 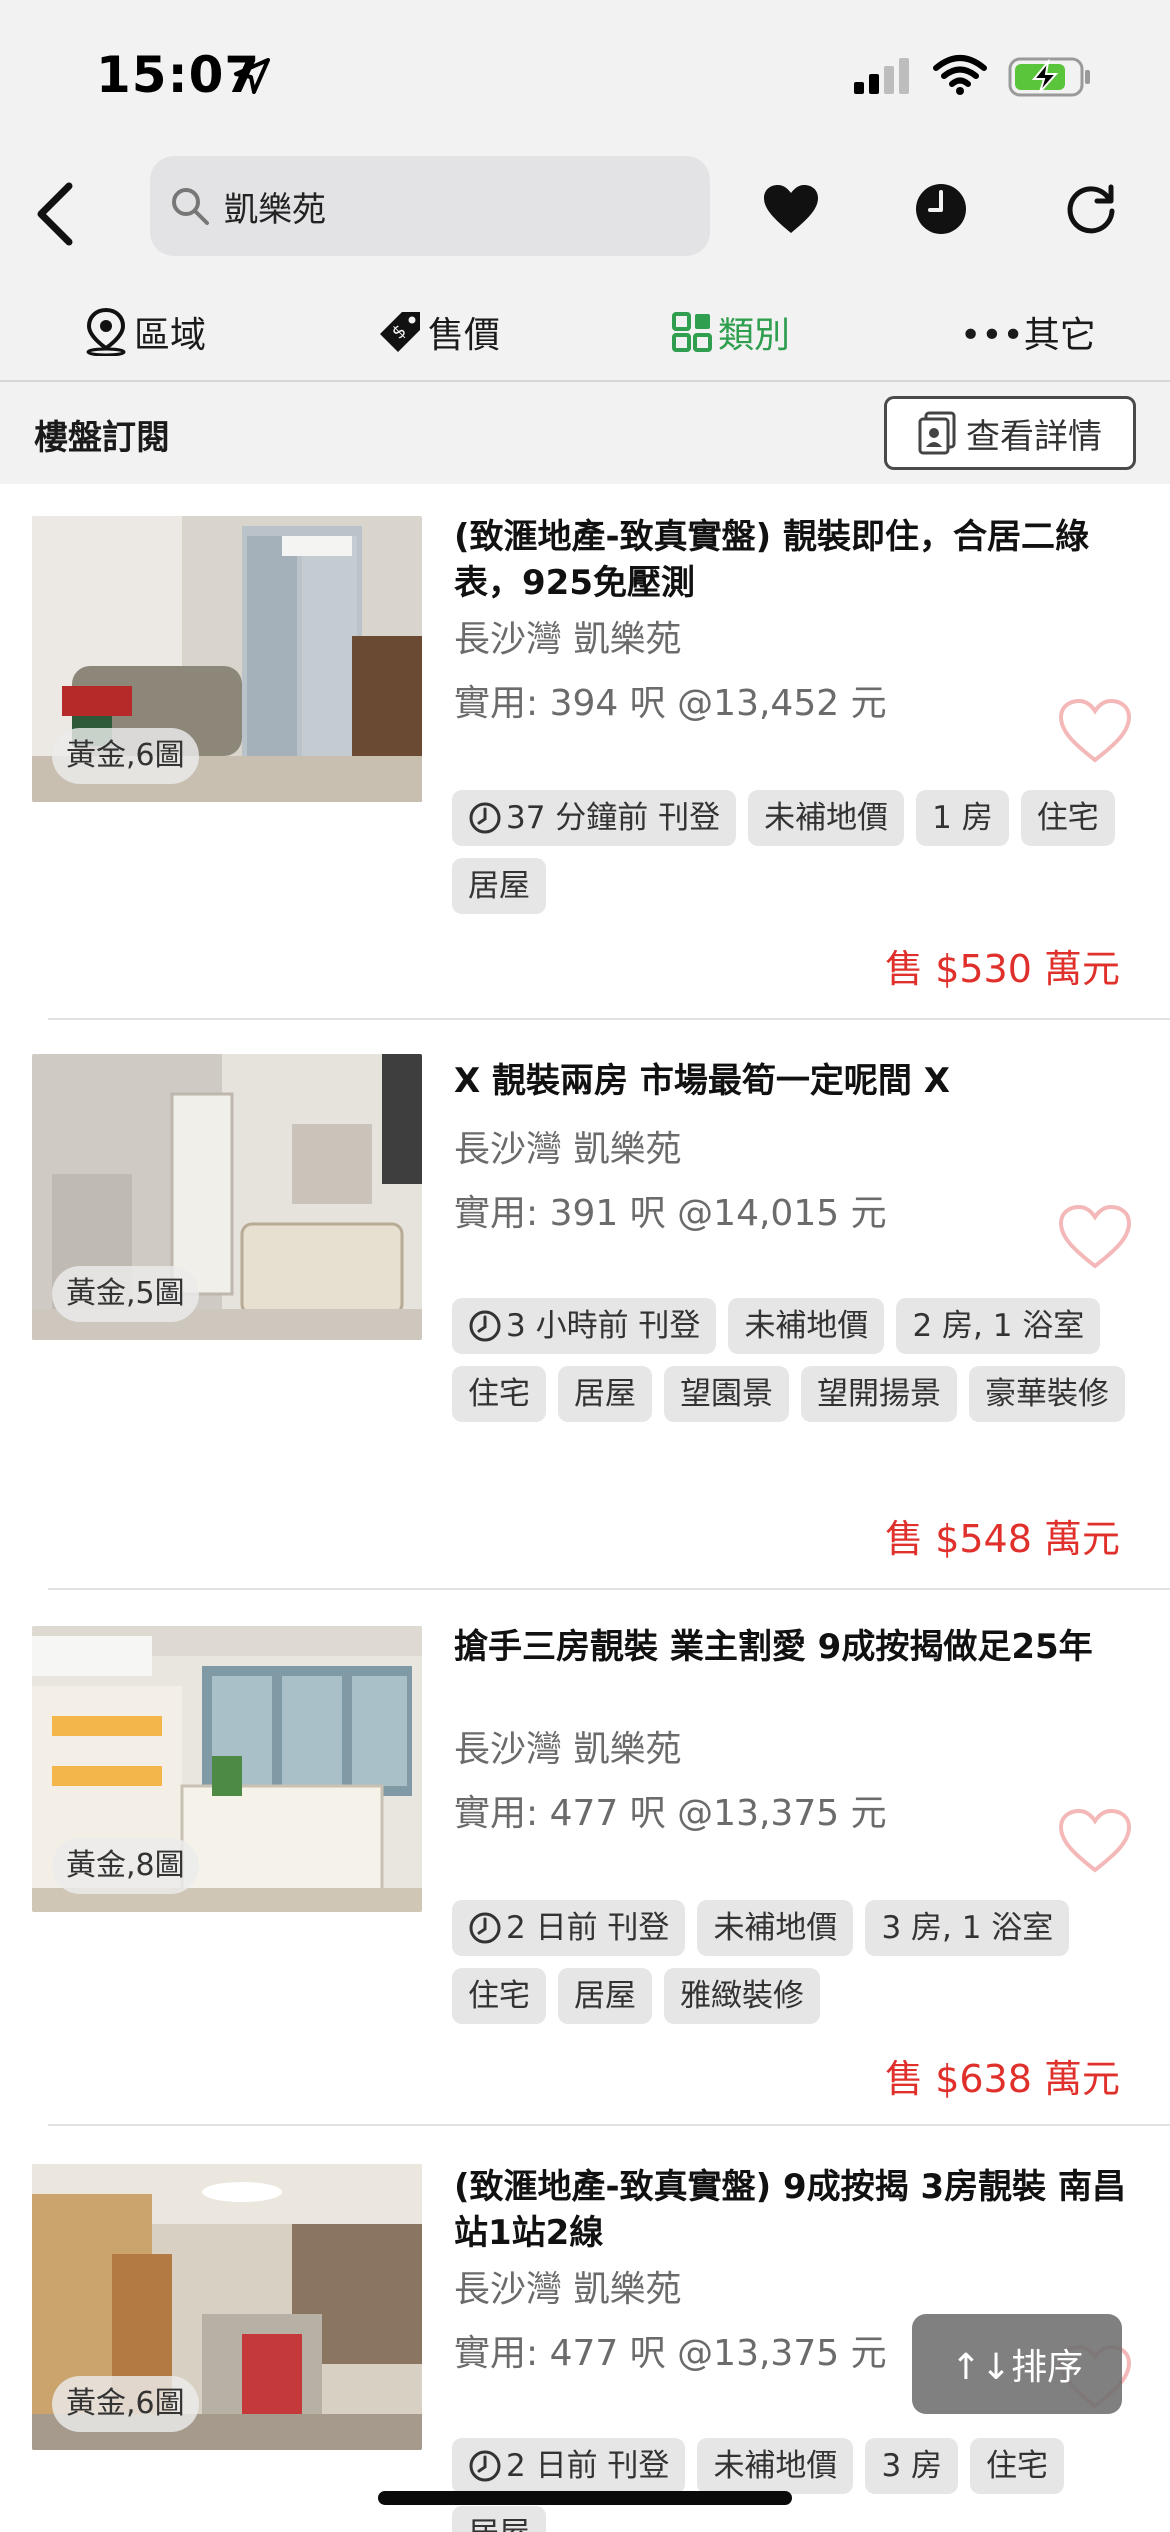 I want to click on tag: 望園景, so click(x=726, y=1394).